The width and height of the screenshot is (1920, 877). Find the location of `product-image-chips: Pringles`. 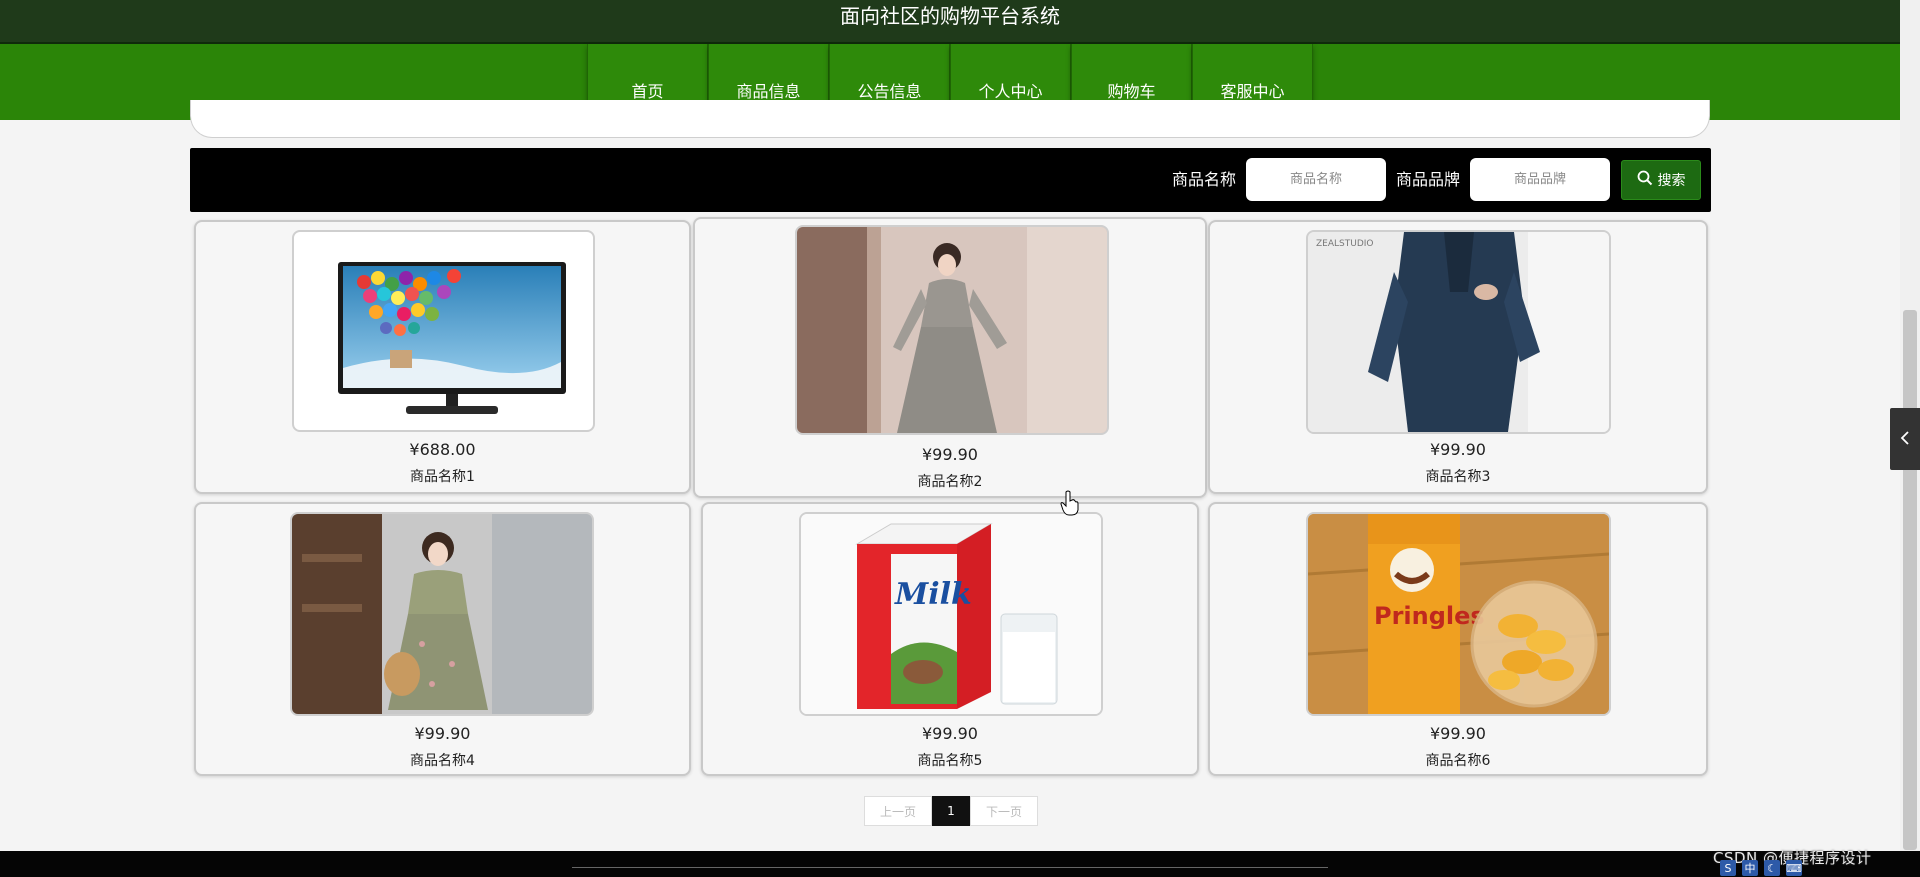

product-image-chips: Pringles is located at coordinates (1458, 614).